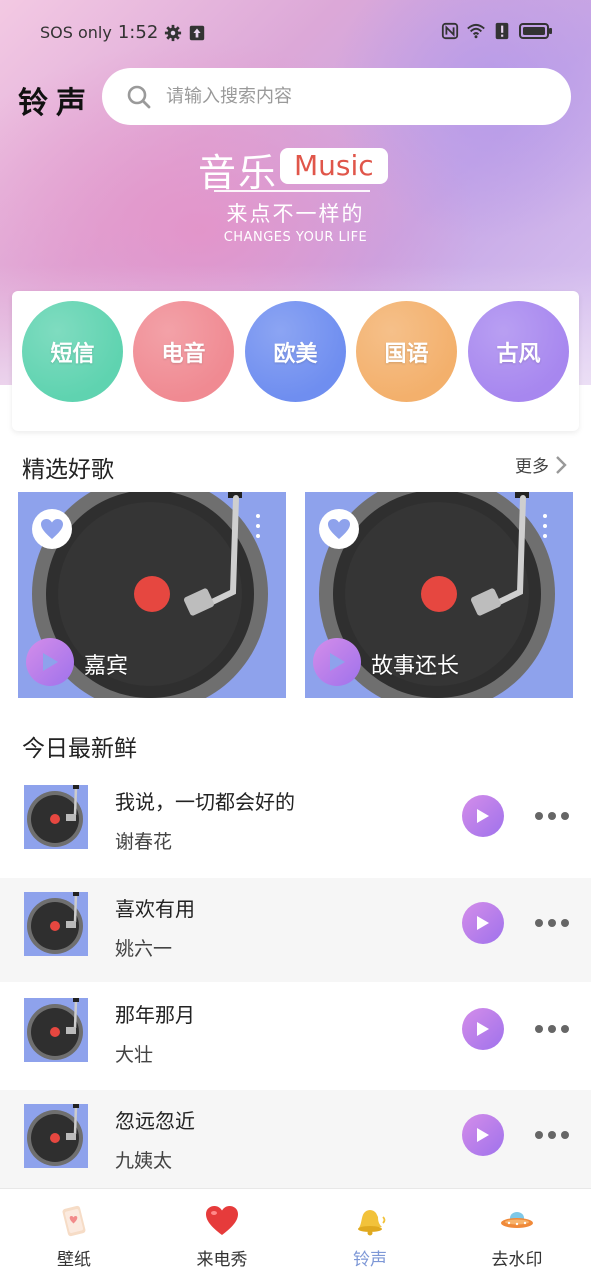 This screenshot has height=1280, width=591. I want to click on tab-label: 去水印, so click(517, 1260).